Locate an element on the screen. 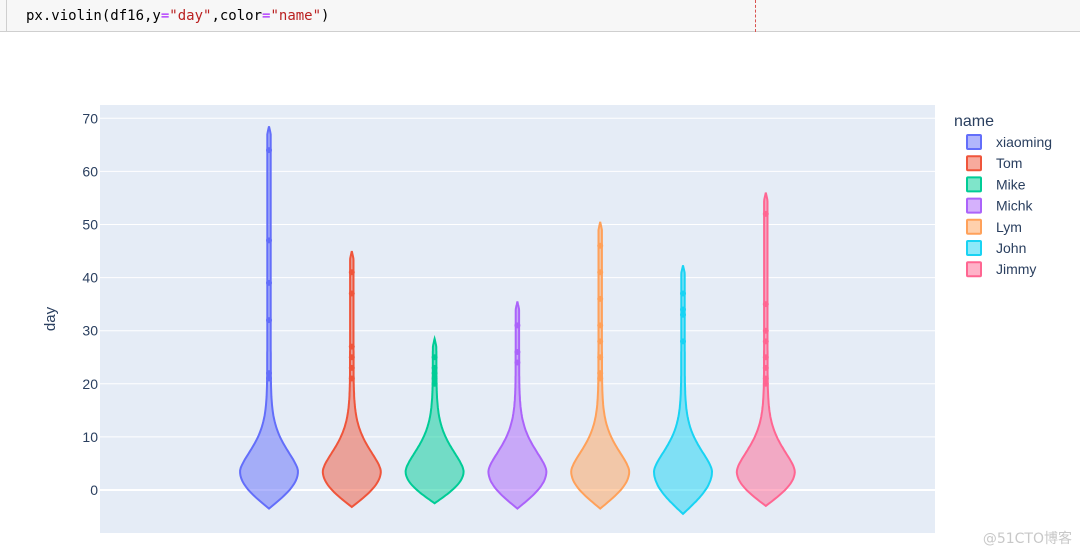 The width and height of the screenshot is (1080, 556). legend-title: name is located at coordinates (974, 121).